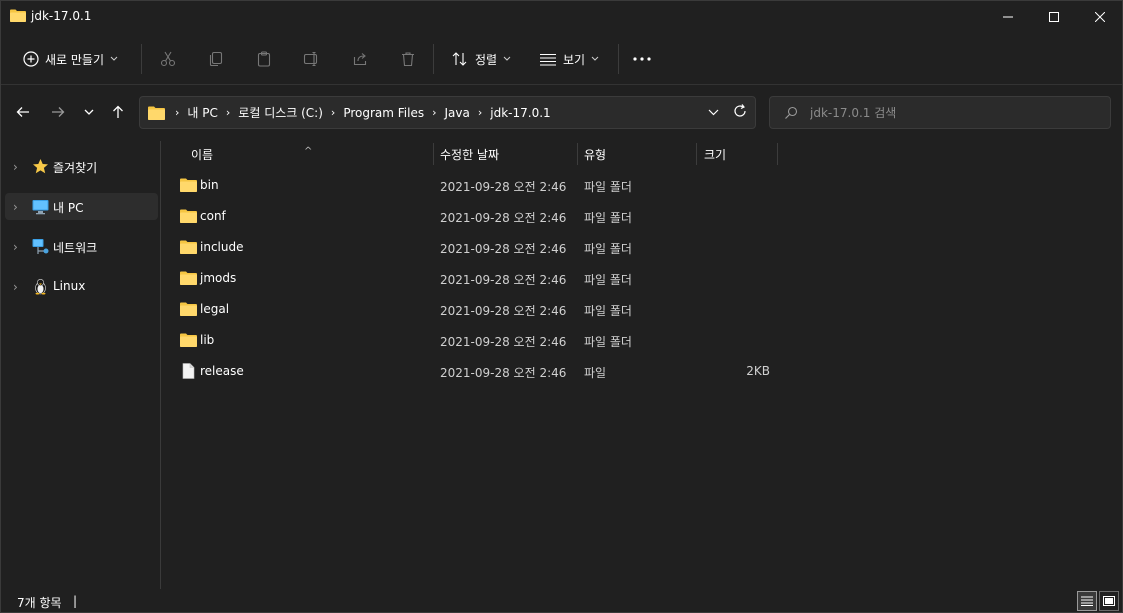 This screenshot has width=1123, height=613. Describe the element at coordinates (556, 216) in the screenshot. I see `table-row: conf 2021-09-28 오전 2:46 파일 폴더` at that location.